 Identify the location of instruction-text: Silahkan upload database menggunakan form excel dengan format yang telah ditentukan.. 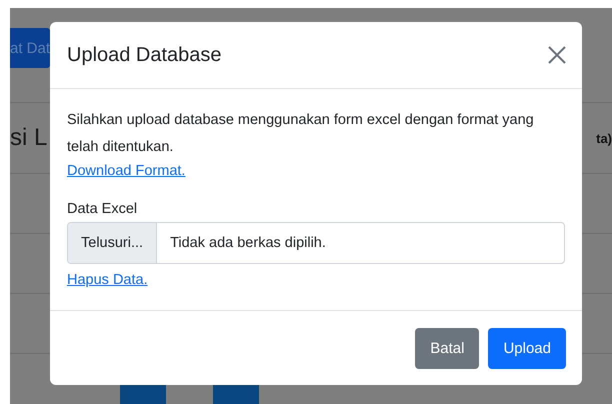
(301, 134).